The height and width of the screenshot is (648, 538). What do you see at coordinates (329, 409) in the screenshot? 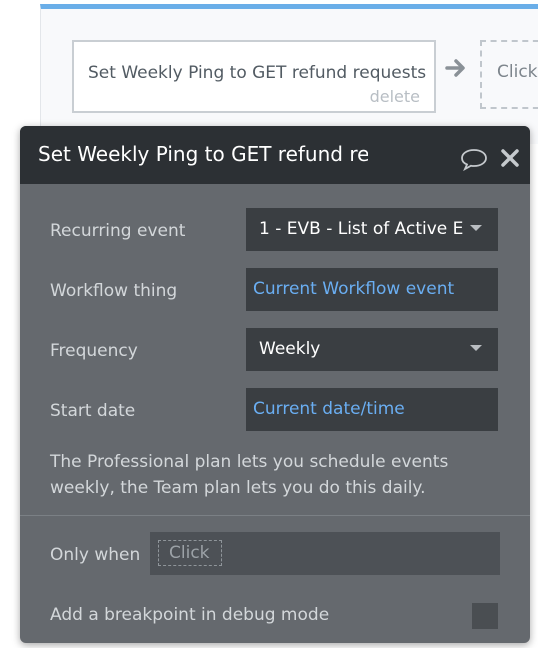
I see `start-date-value: Current date/time` at bounding box center [329, 409].